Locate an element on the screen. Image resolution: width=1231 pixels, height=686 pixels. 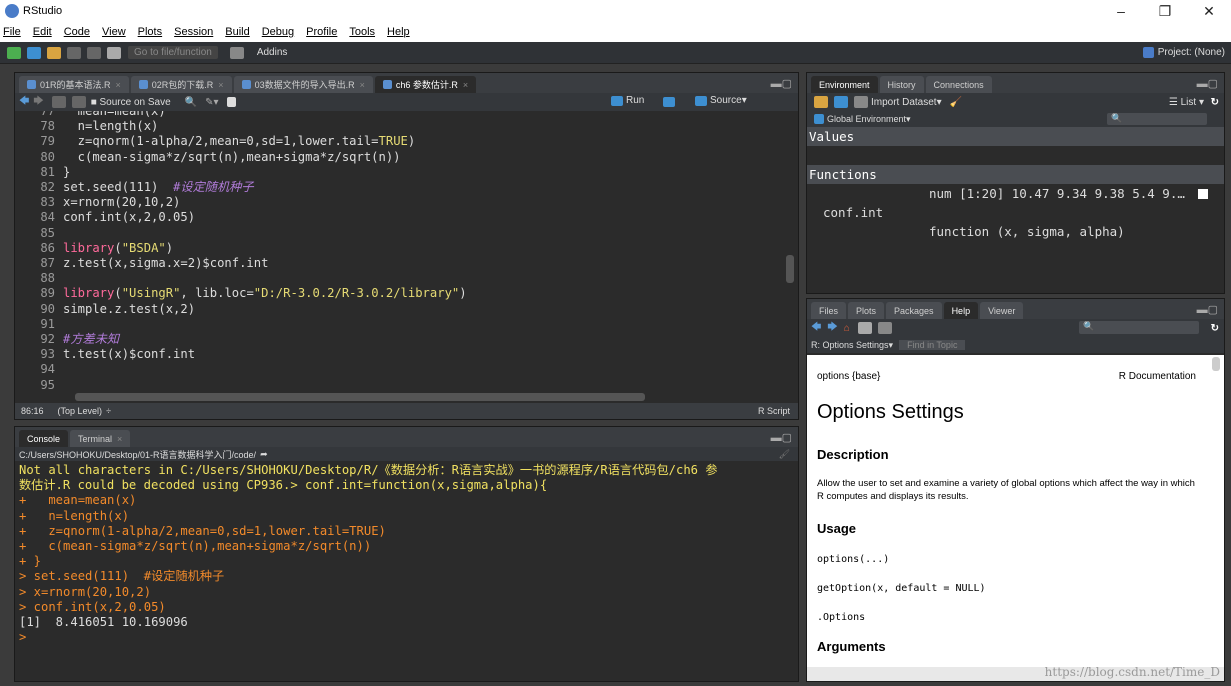
view-function-icon is located at coordinates (1203, 194).